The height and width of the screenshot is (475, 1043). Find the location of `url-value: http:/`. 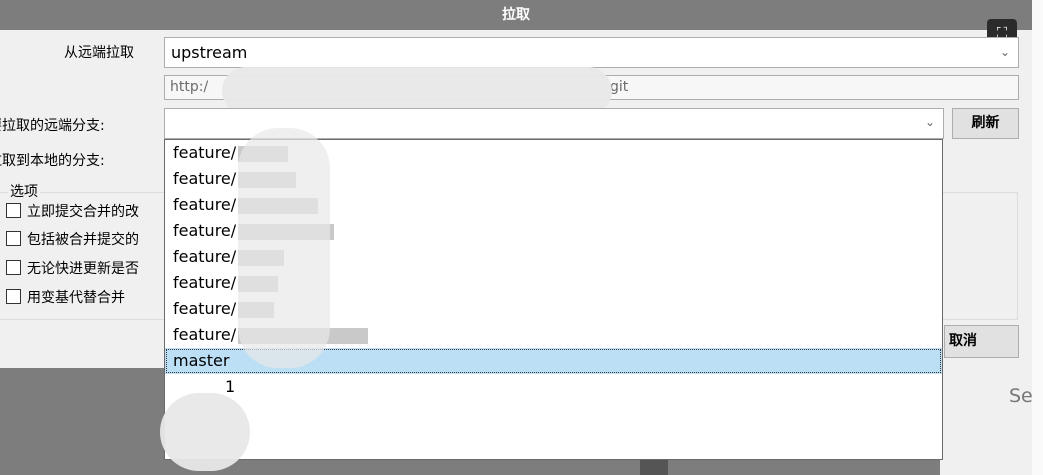

url-value: http:/ is located at coordinates (189, 87).